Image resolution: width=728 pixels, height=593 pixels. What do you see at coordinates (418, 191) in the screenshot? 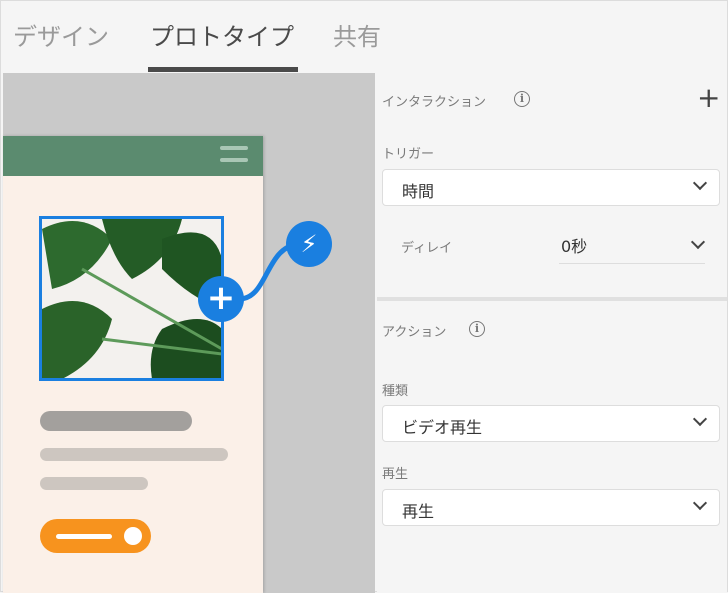
I see `trigger-value: 時間` at bounding box center [418, 191].